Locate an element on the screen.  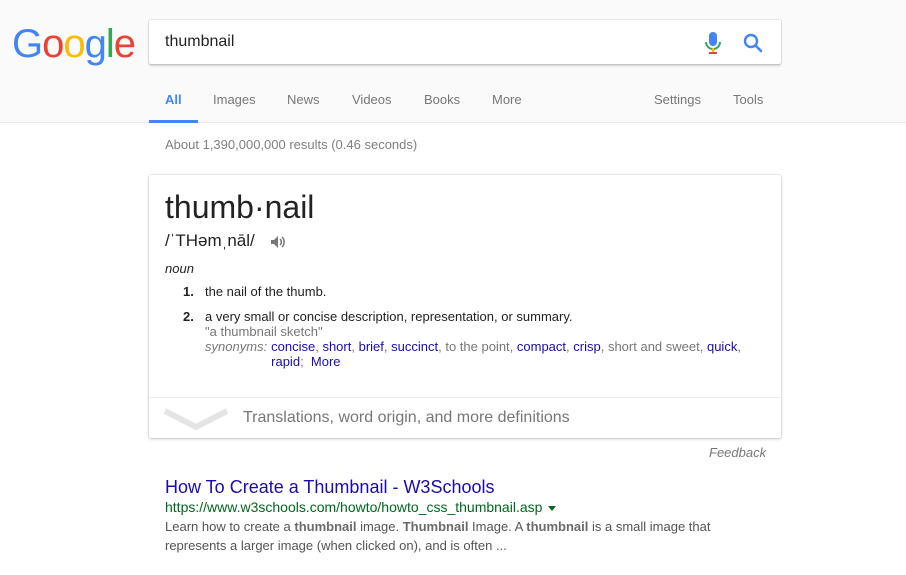
feedback-link: Feedback is located at coordinates (737, 452).